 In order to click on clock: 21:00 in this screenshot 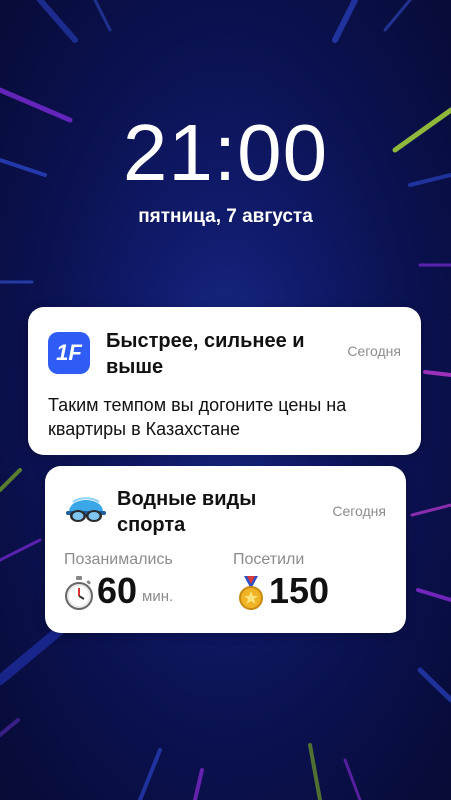, I will do `click(225, 152)`.